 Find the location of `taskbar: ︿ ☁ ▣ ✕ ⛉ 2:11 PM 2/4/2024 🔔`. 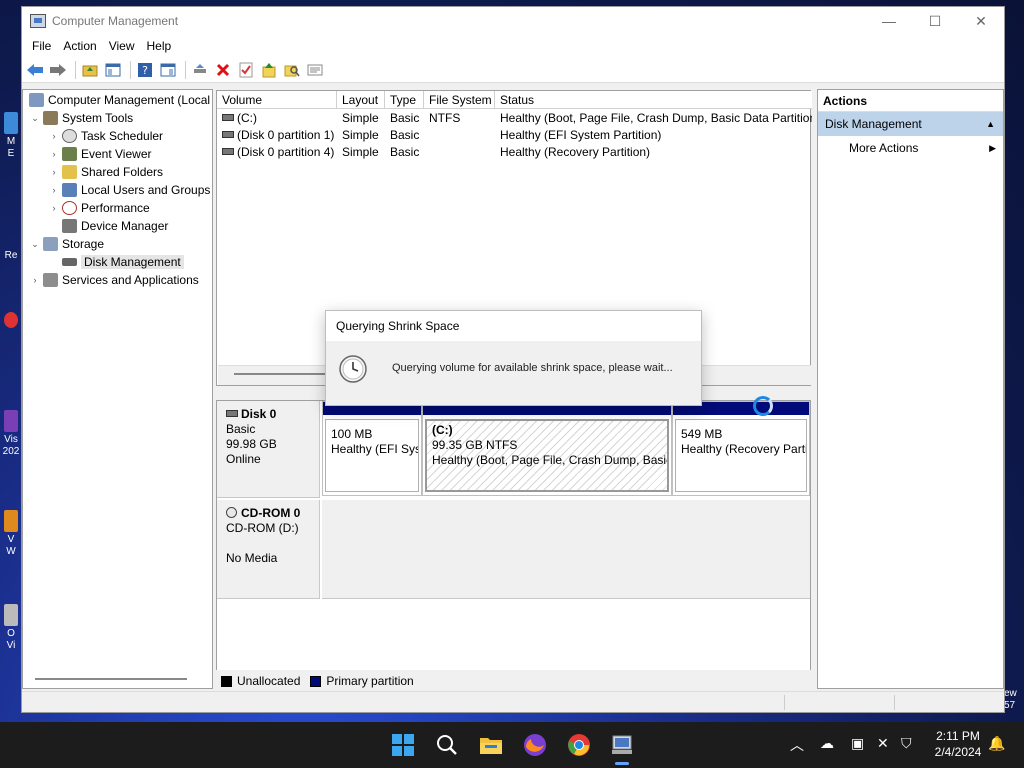

taskbar: ︿ ☁ ▣ ✕ ⛉ 2:11 PM 2/4/2024 🔔 is located at coordinates (512, 745).